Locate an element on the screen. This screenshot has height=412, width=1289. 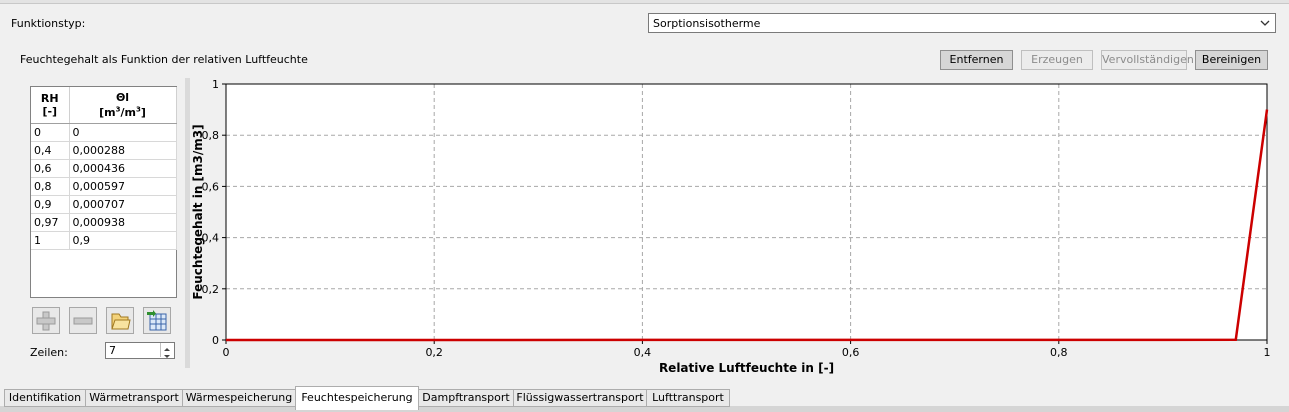
table-row: 0,6 0,000436 is located at coordinates (104, 168).